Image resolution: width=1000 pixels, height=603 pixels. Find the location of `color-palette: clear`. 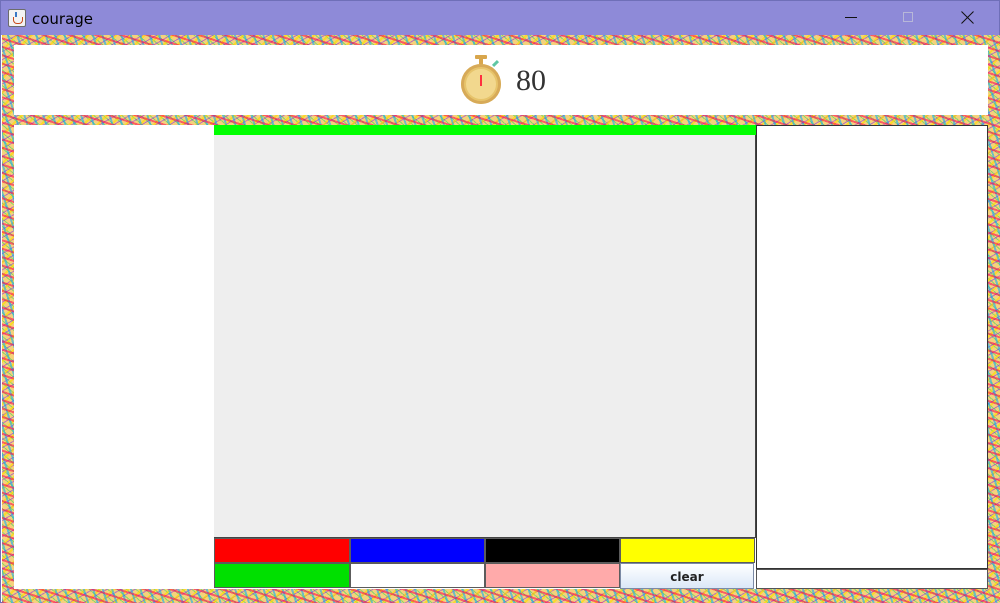

color-palette: clear is located at coordinates (485, 563).